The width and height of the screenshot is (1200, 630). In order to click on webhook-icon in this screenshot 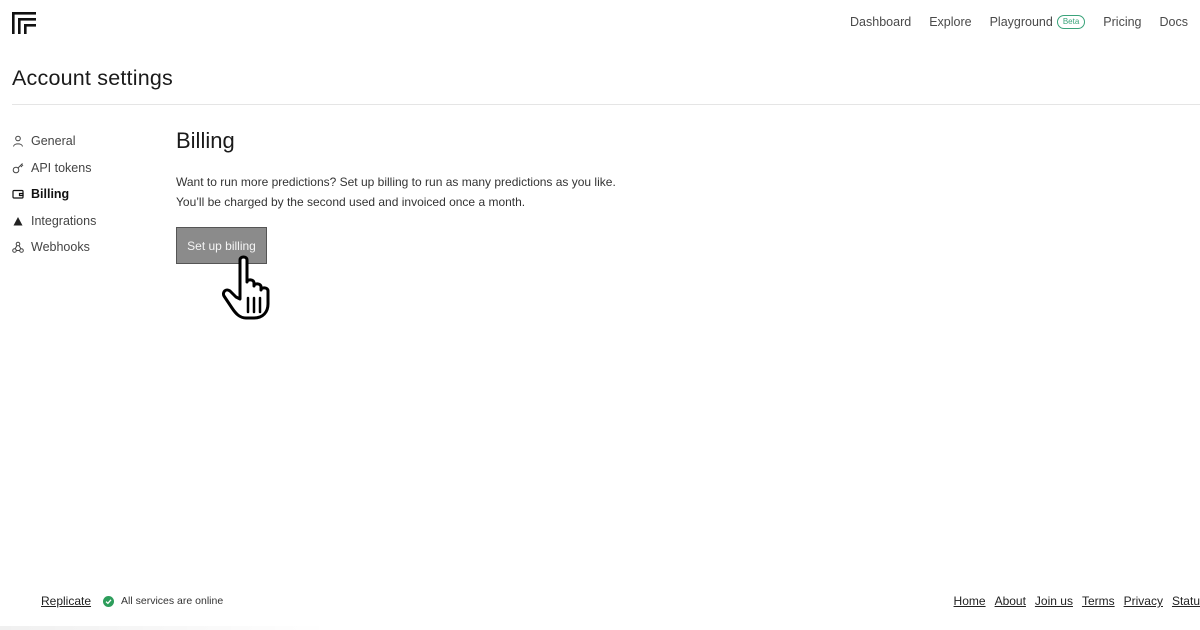, I will do `click(18, 247)`.